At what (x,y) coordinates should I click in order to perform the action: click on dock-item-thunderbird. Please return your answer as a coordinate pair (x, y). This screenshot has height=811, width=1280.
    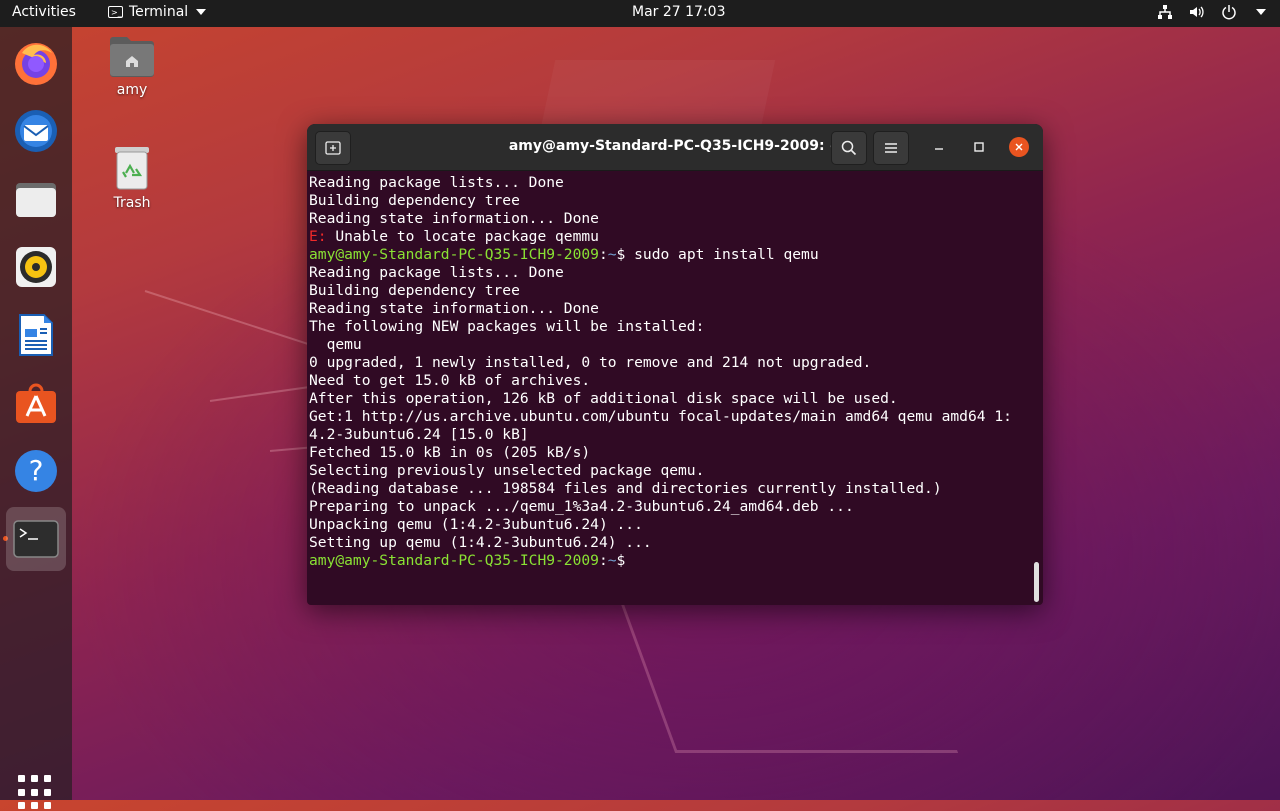
    Looking at the image, I should click on (36, 131).